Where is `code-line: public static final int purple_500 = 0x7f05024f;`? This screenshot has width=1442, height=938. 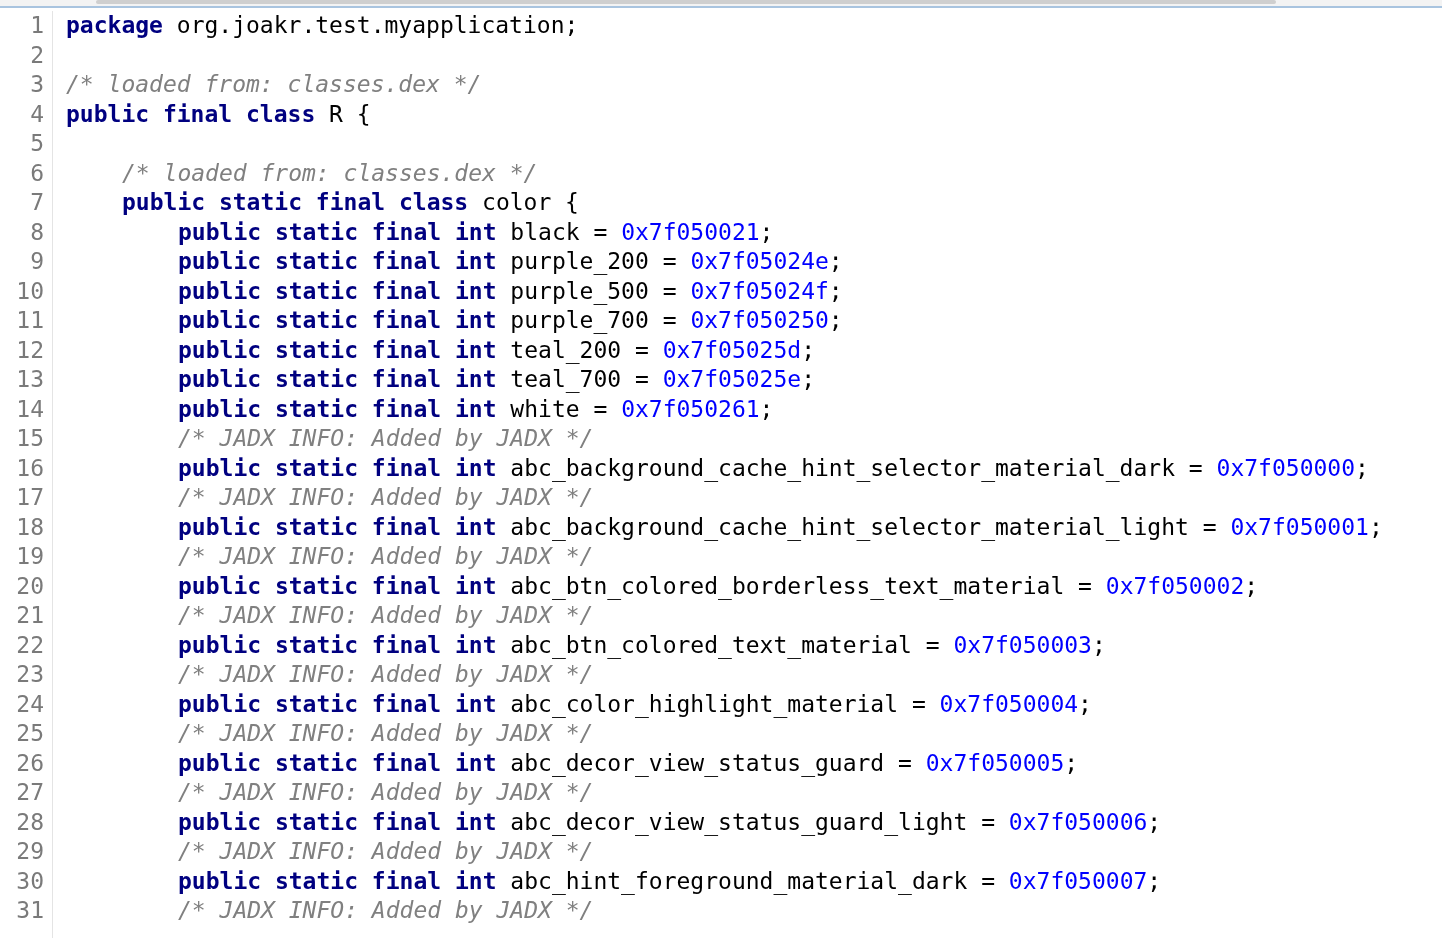
code-line: public static final int purple_500 = 0x7f05024f; is located at coordinates (510, 290).